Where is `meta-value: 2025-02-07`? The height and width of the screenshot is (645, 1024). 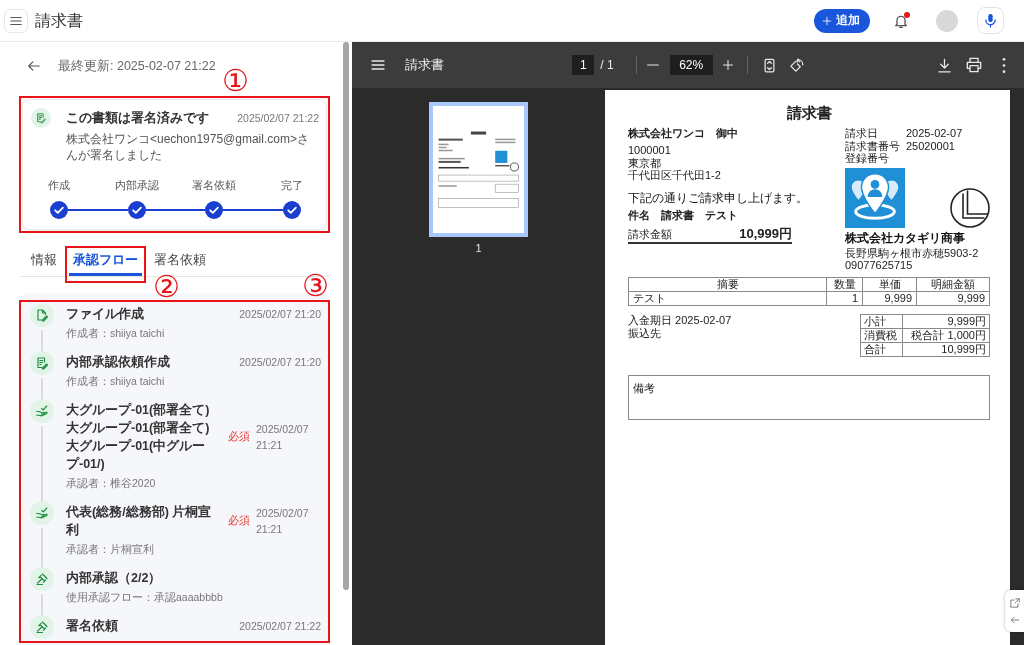 meta-value: 2025-02-07 is located at coordinates (935, 133).